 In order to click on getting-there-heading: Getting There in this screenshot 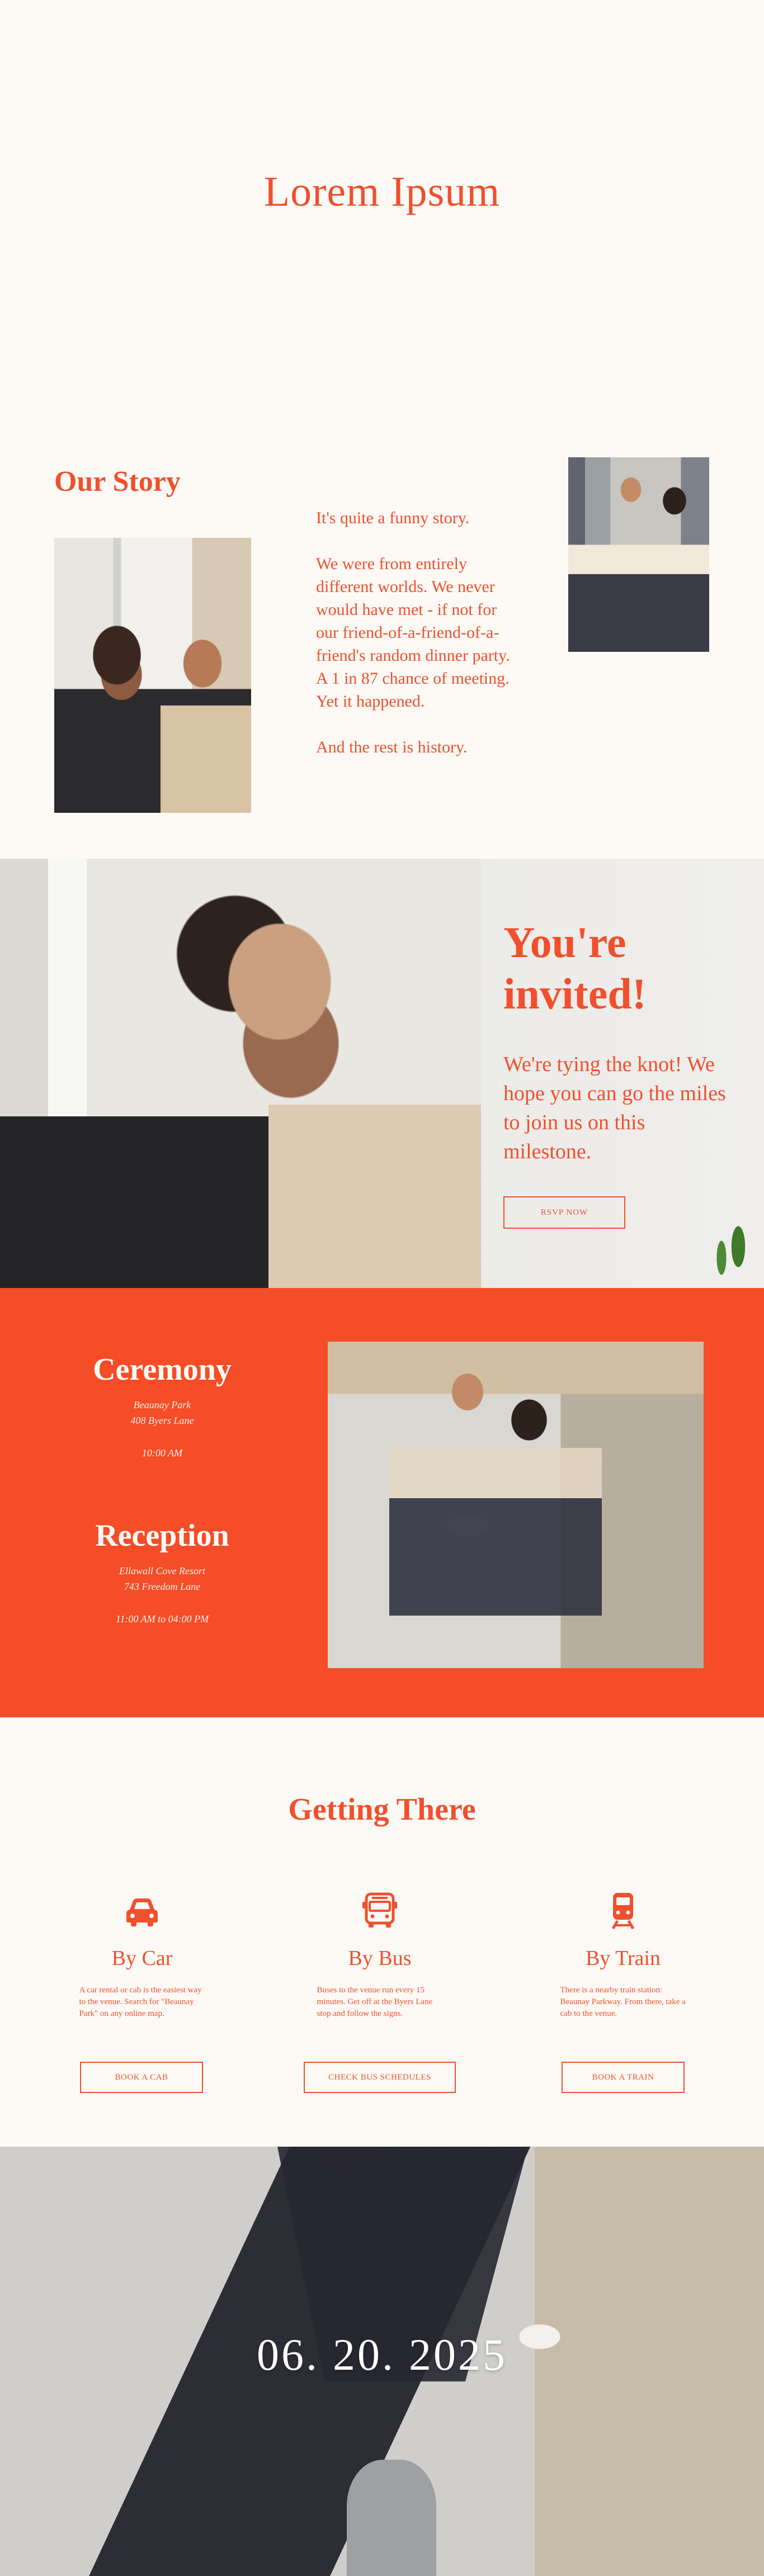, I will do `click(382, 1810)`.